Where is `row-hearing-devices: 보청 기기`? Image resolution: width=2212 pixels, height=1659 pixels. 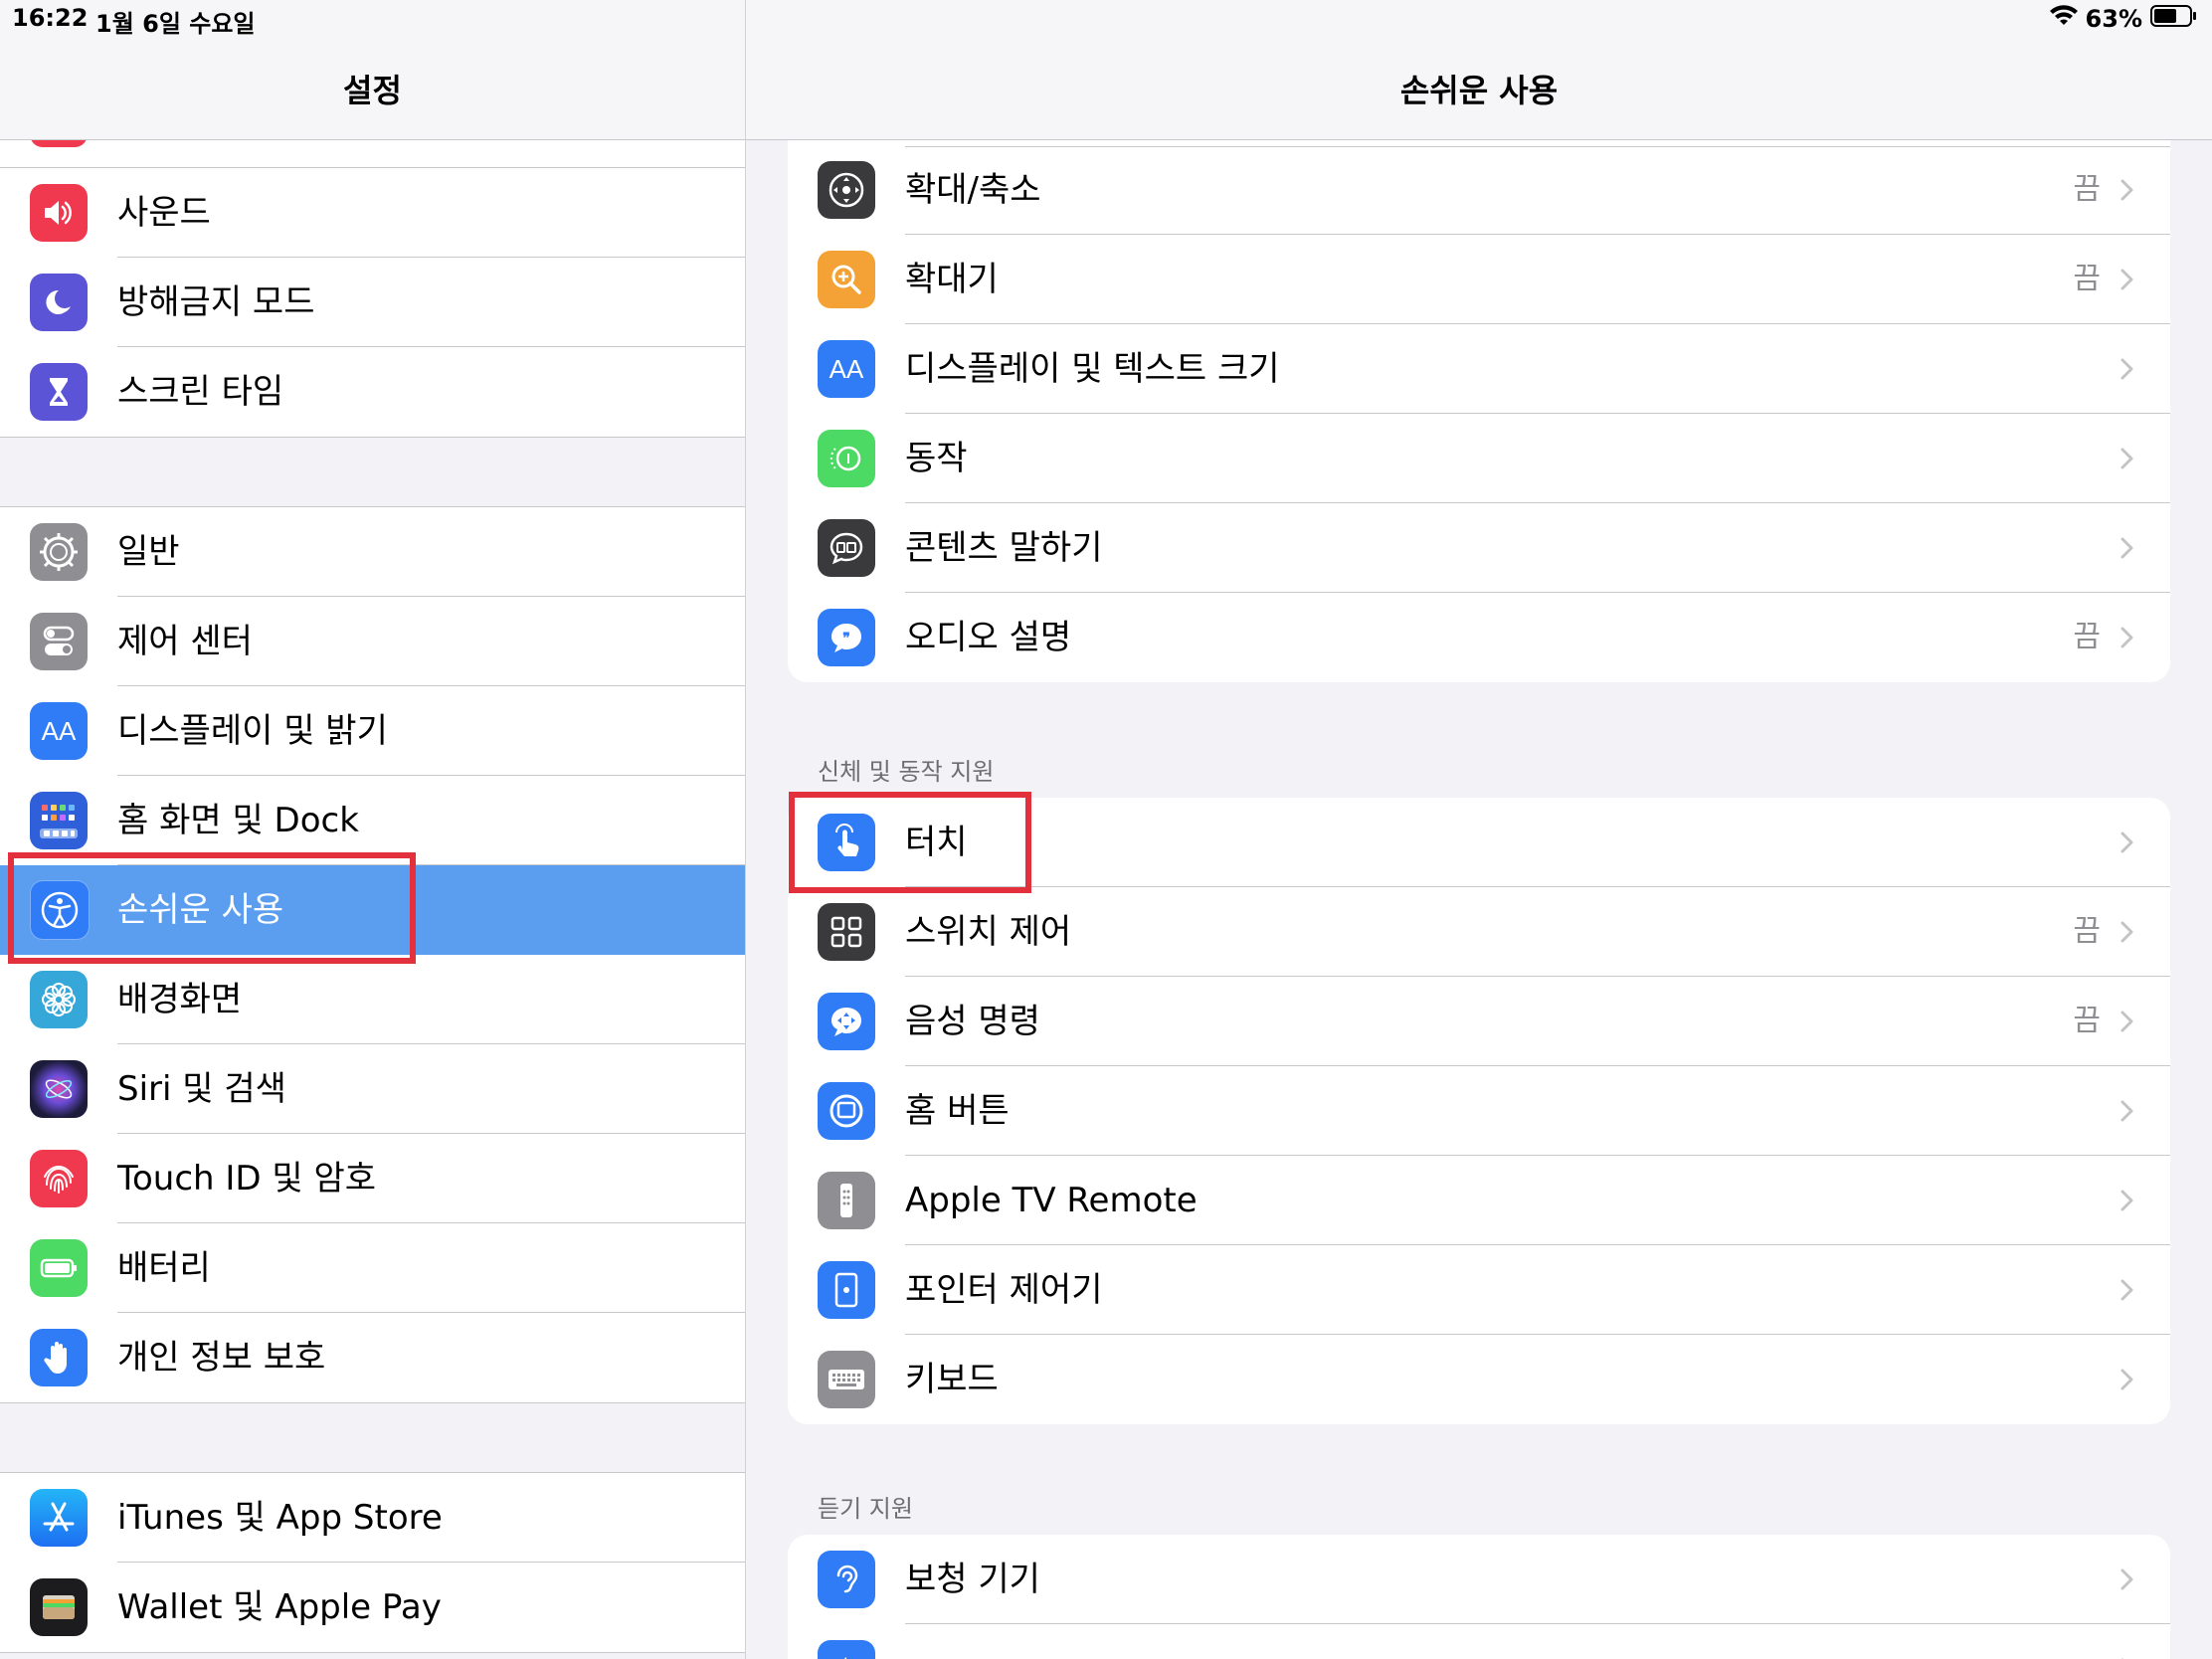 row-hearing-devices: 보청 기기 is located at coordinates (1479, 1579).